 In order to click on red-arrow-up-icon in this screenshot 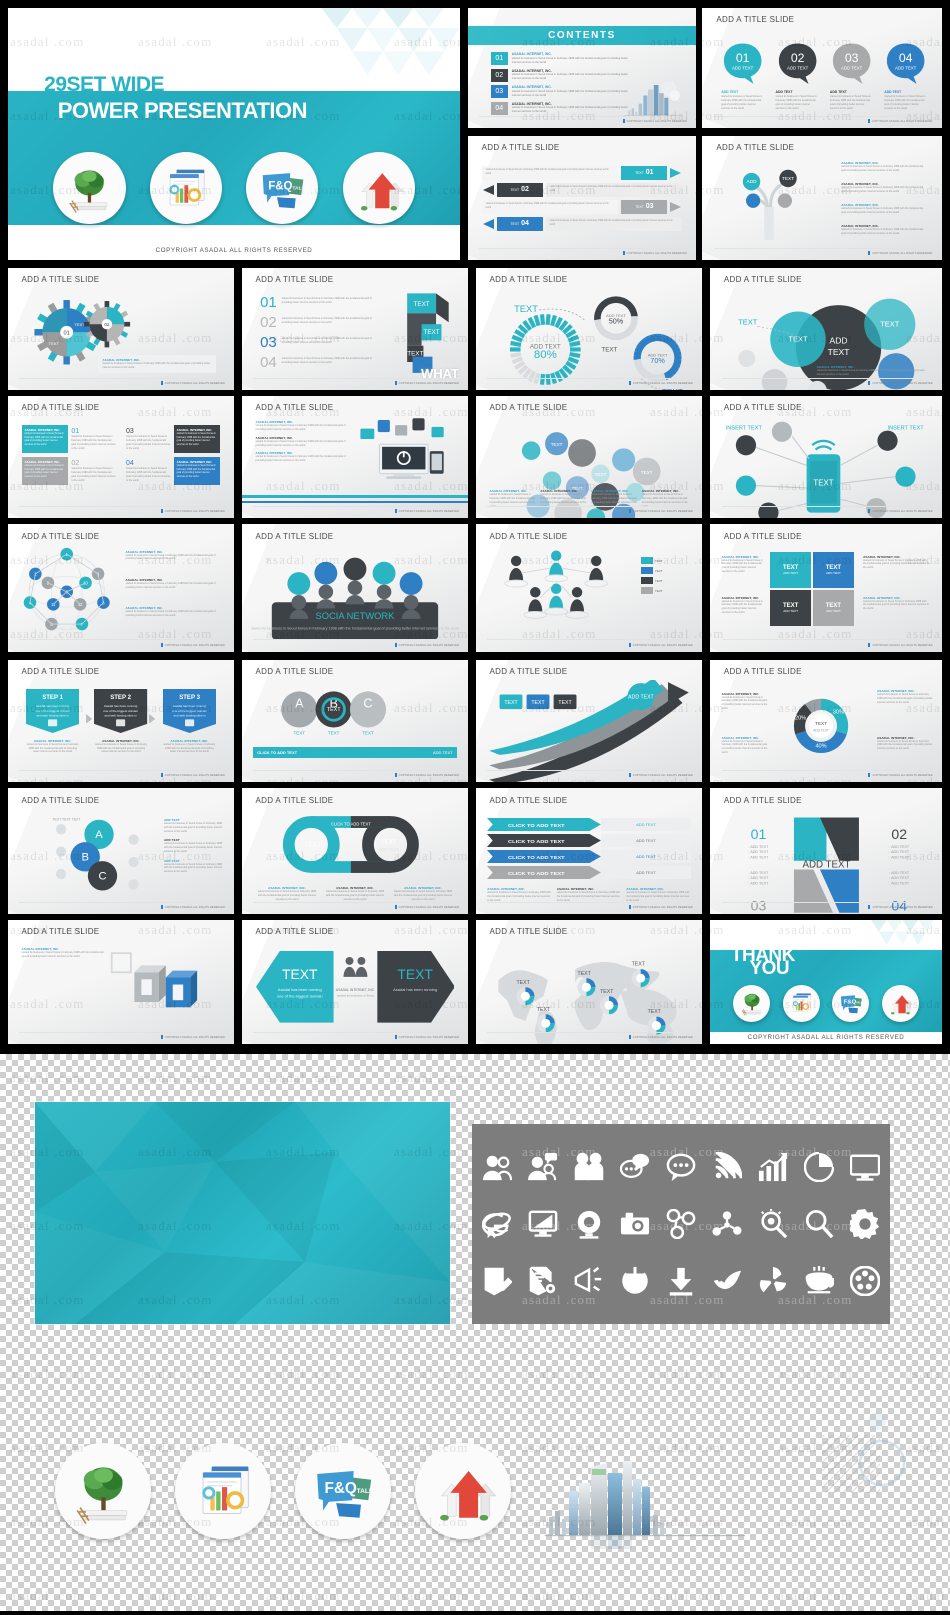, I will do `click(378, 188)`.